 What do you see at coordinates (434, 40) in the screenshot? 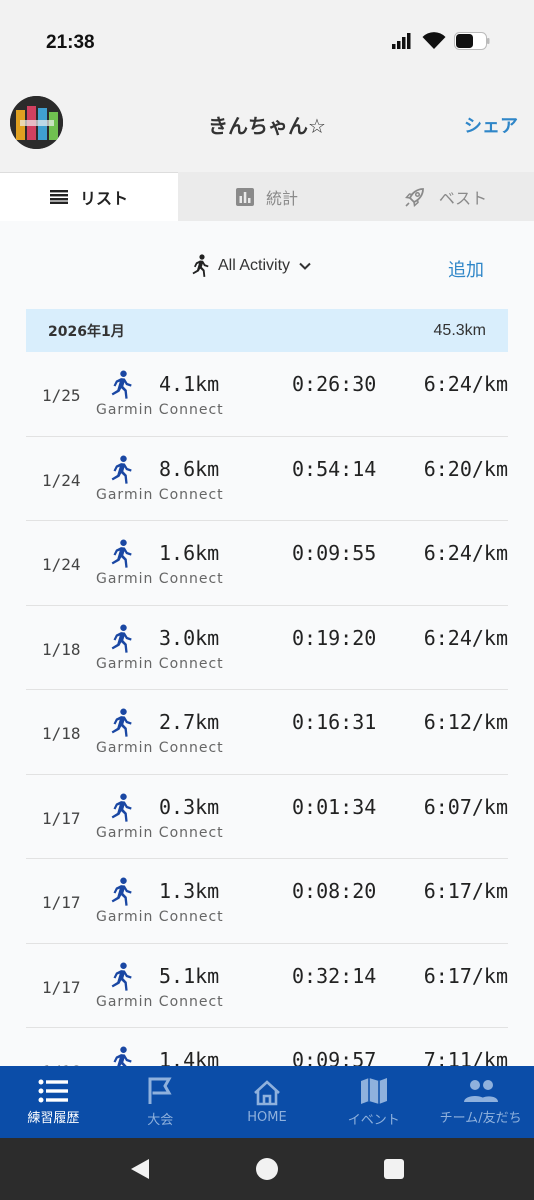
I see `wifi-icon` at bounding box center [434, 40].